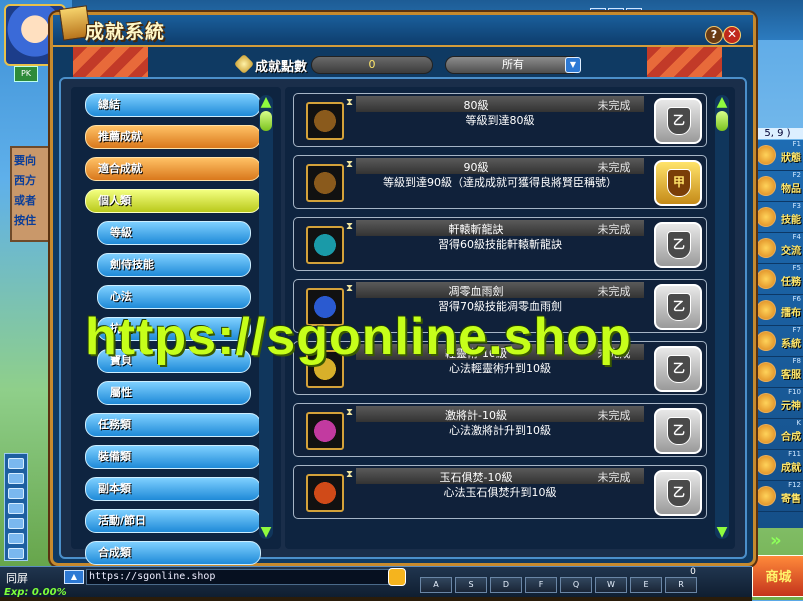 This screenshot has width=803, height=601. I want to click on chat-input: https://sgonline.shop, so click(238, 577).